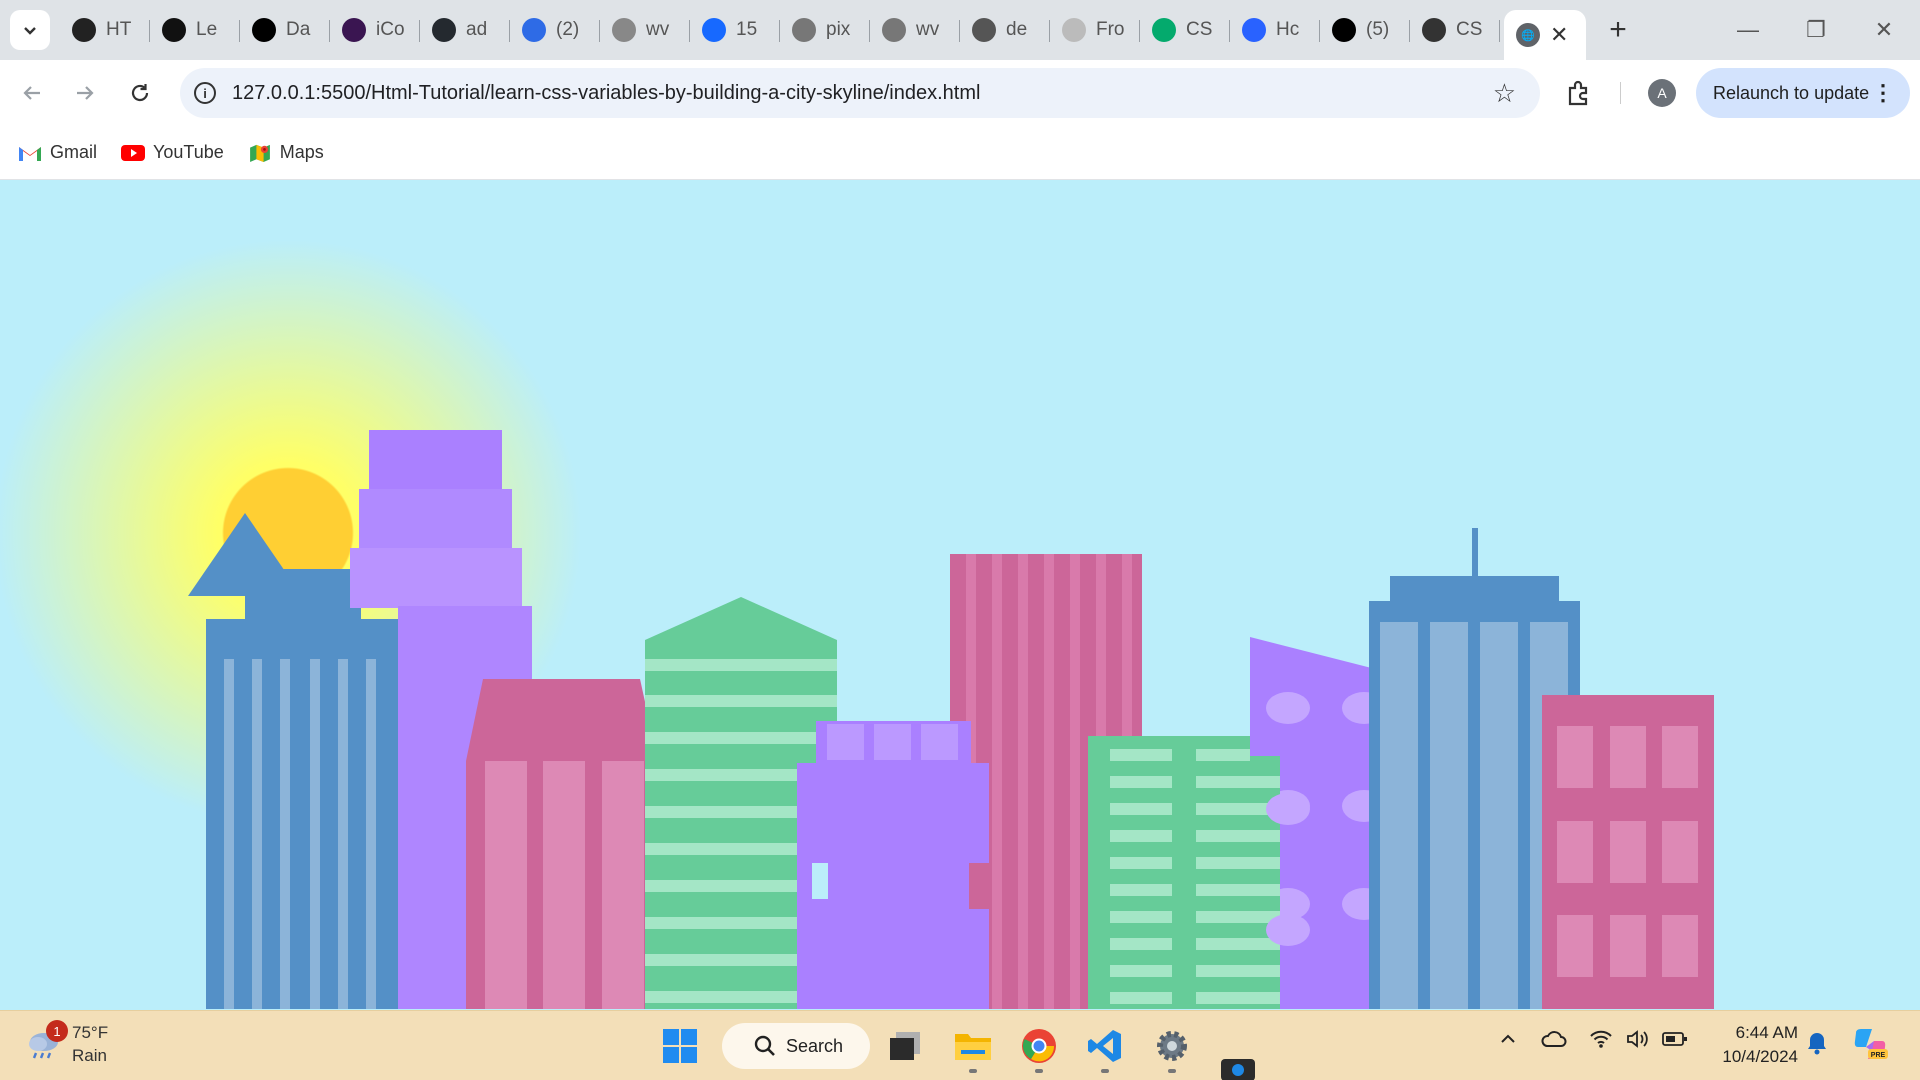 Image resolution: width=1920 pixels, height=1080 pixels. Describe the element at coordinates (893, 865) in the screenshot. I see `building-purple-blocky` at that location.